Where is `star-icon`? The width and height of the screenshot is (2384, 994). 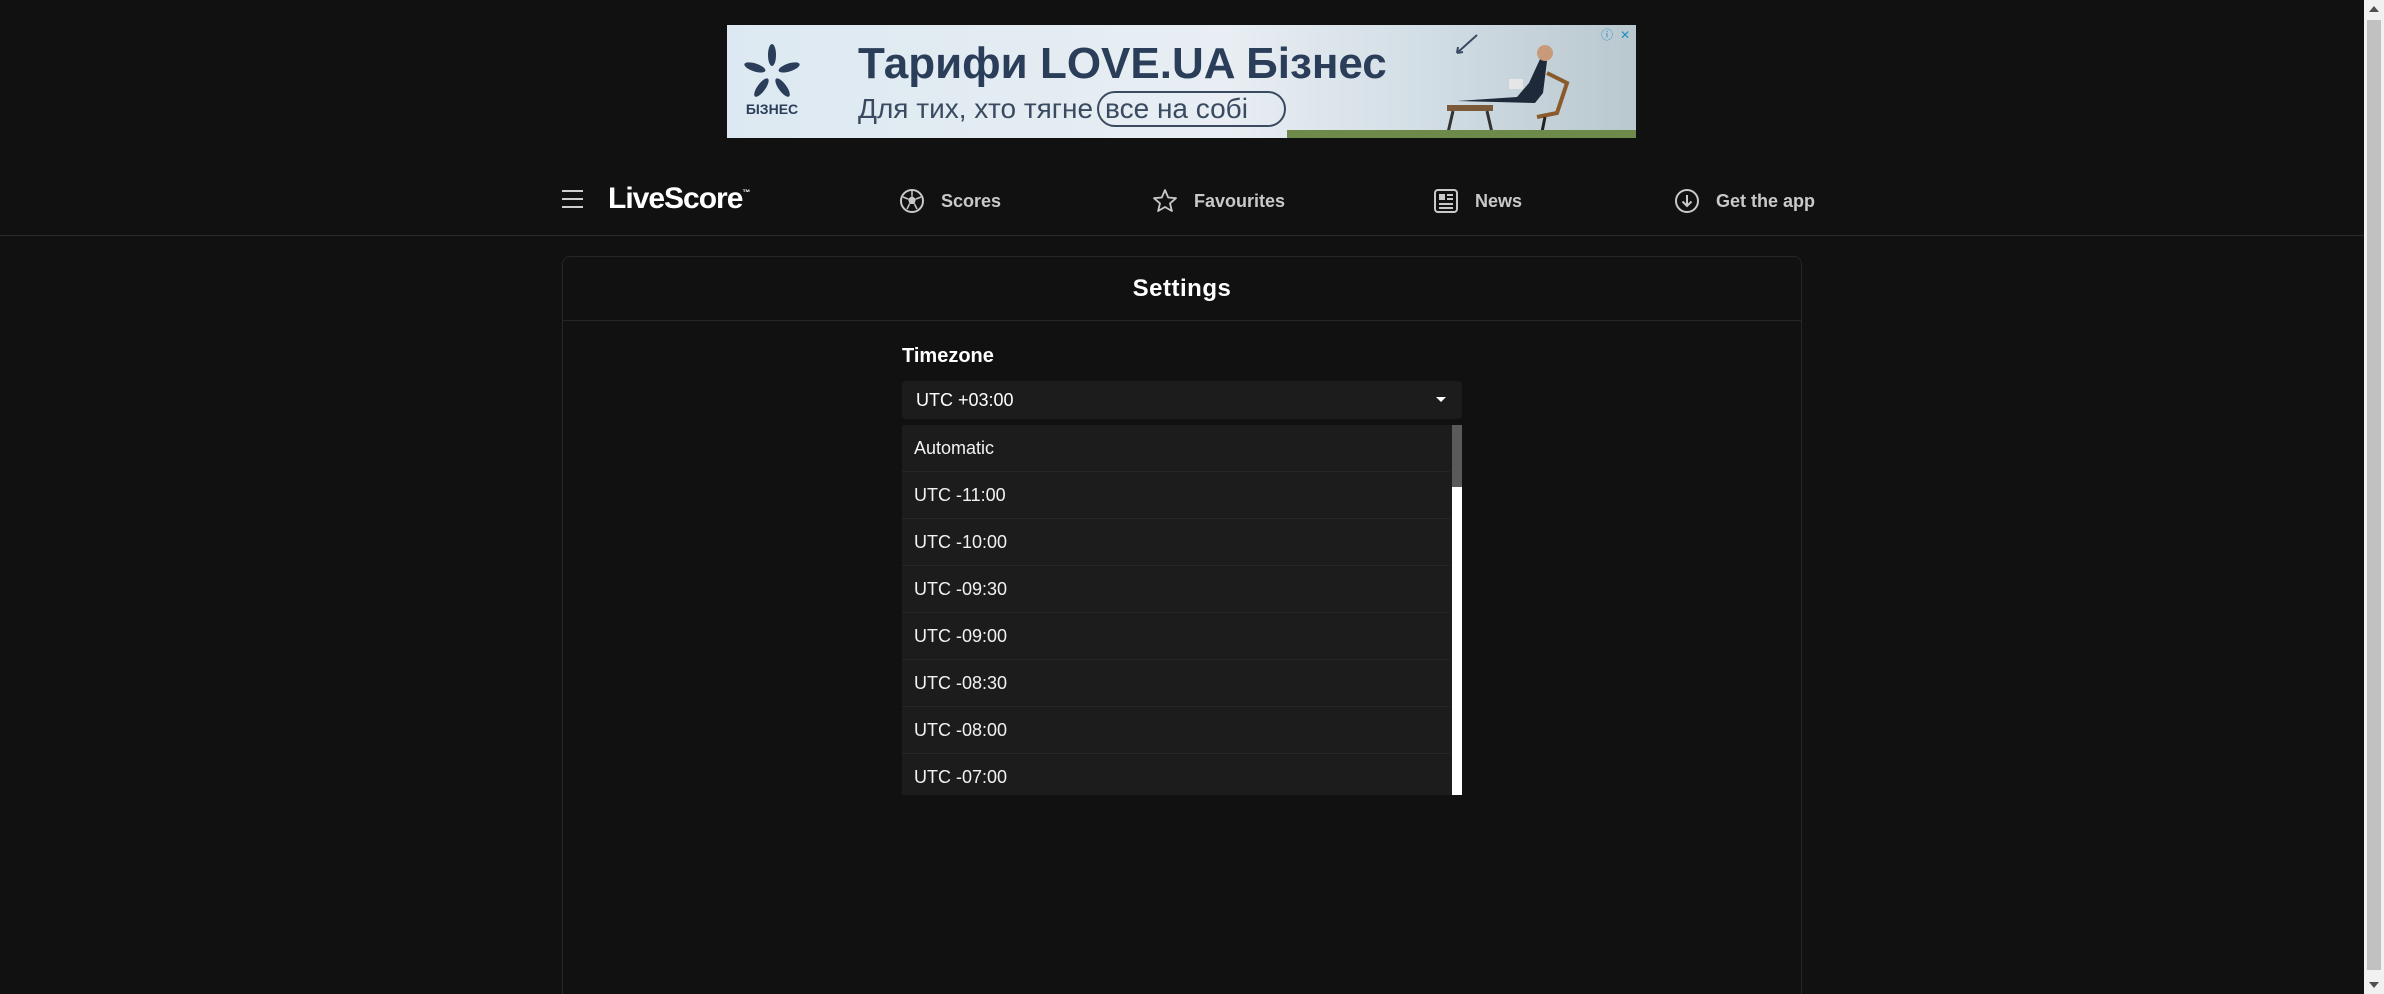
star-icon is located at coordinates (1165, 200).